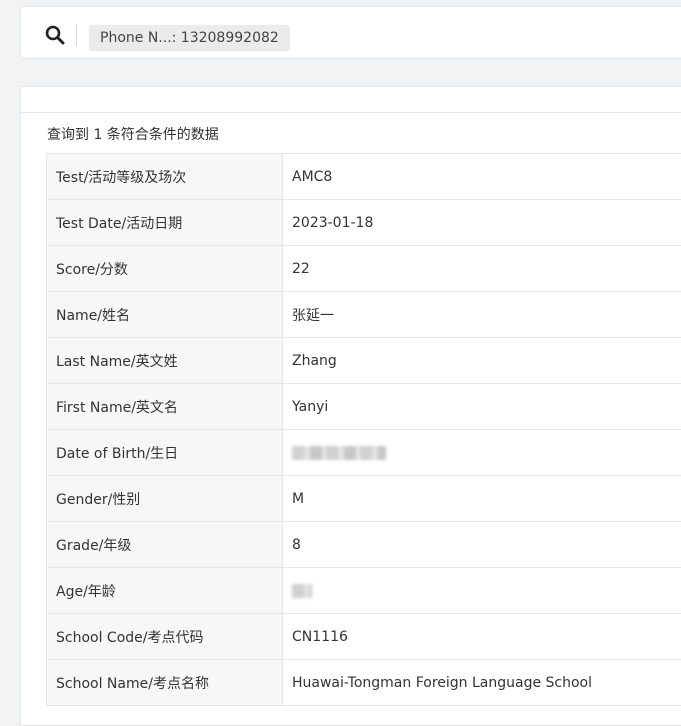 Image resolution: width=681 pixels, height=726 pixels. What do you see at coordinates (165, 361) in the screenshot?
I see `field-label: Last Name/英文姓` at bounding box center [165, 361].